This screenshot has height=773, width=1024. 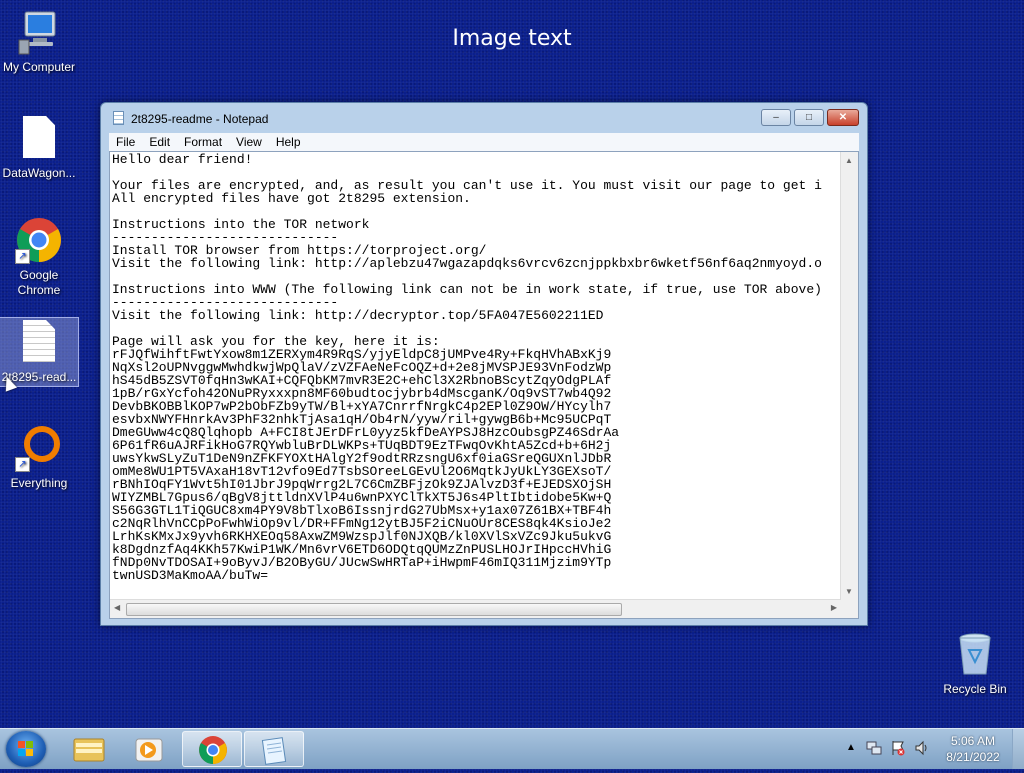 I want to click on scroll-up-arrow-icon: ▲, so click(x=849, y=160).